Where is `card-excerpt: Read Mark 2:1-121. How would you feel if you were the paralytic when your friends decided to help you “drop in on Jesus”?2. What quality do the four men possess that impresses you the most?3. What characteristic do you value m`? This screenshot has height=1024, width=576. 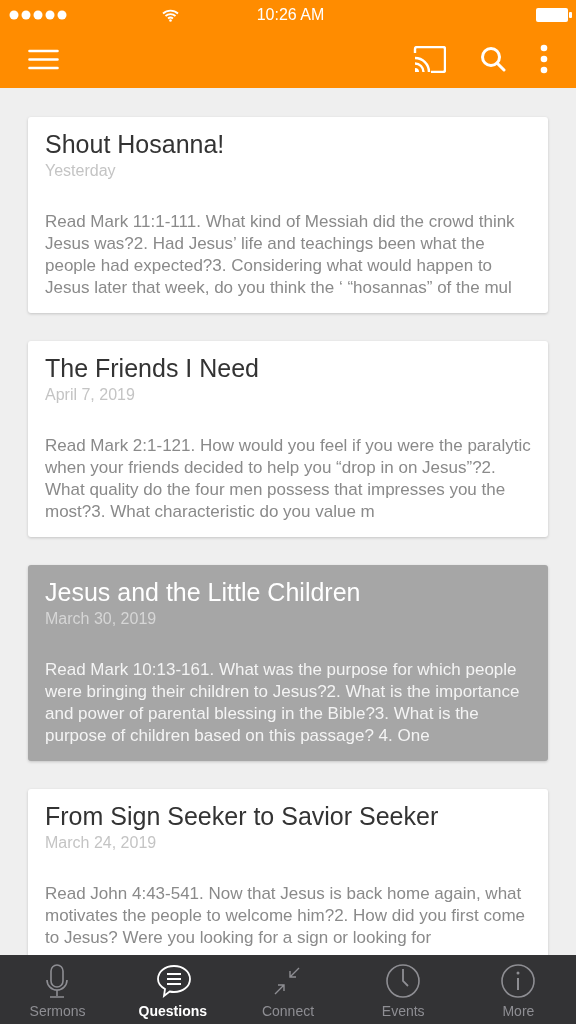 card-excerpt: Read Mark 2:1-121. How would you feel if you were the paralytic when your friends decided to help you “drop in on Jesus”?2. What quality do the four men possess that impresses you the most?3. What characteristic do you value m is located at coordinates (288, 479).